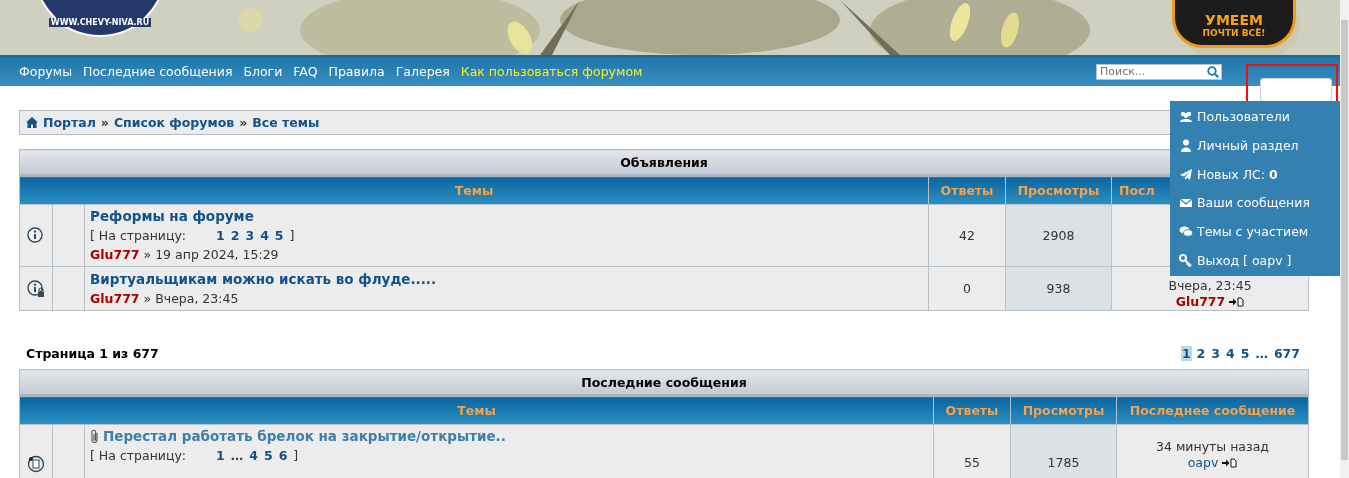 Image resolution: width=1349 pixels, height=478 pixels. Describe the element at coordinates (1058, 235) in the screenshot. I see `views-count: 2908` at that location.